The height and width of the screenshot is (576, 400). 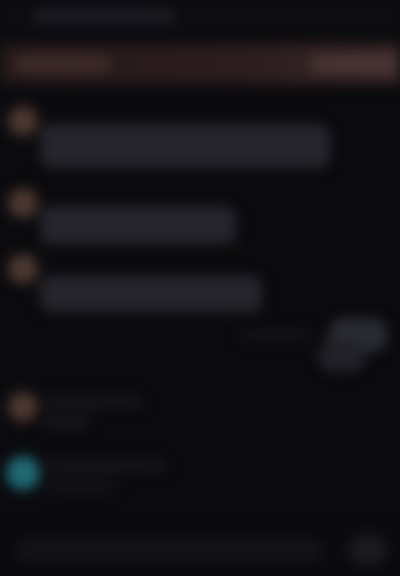 What do you see at coordinates (275, 335) in the screenshot?
I see `outgoing-meta` at bounding box center [275, 335].